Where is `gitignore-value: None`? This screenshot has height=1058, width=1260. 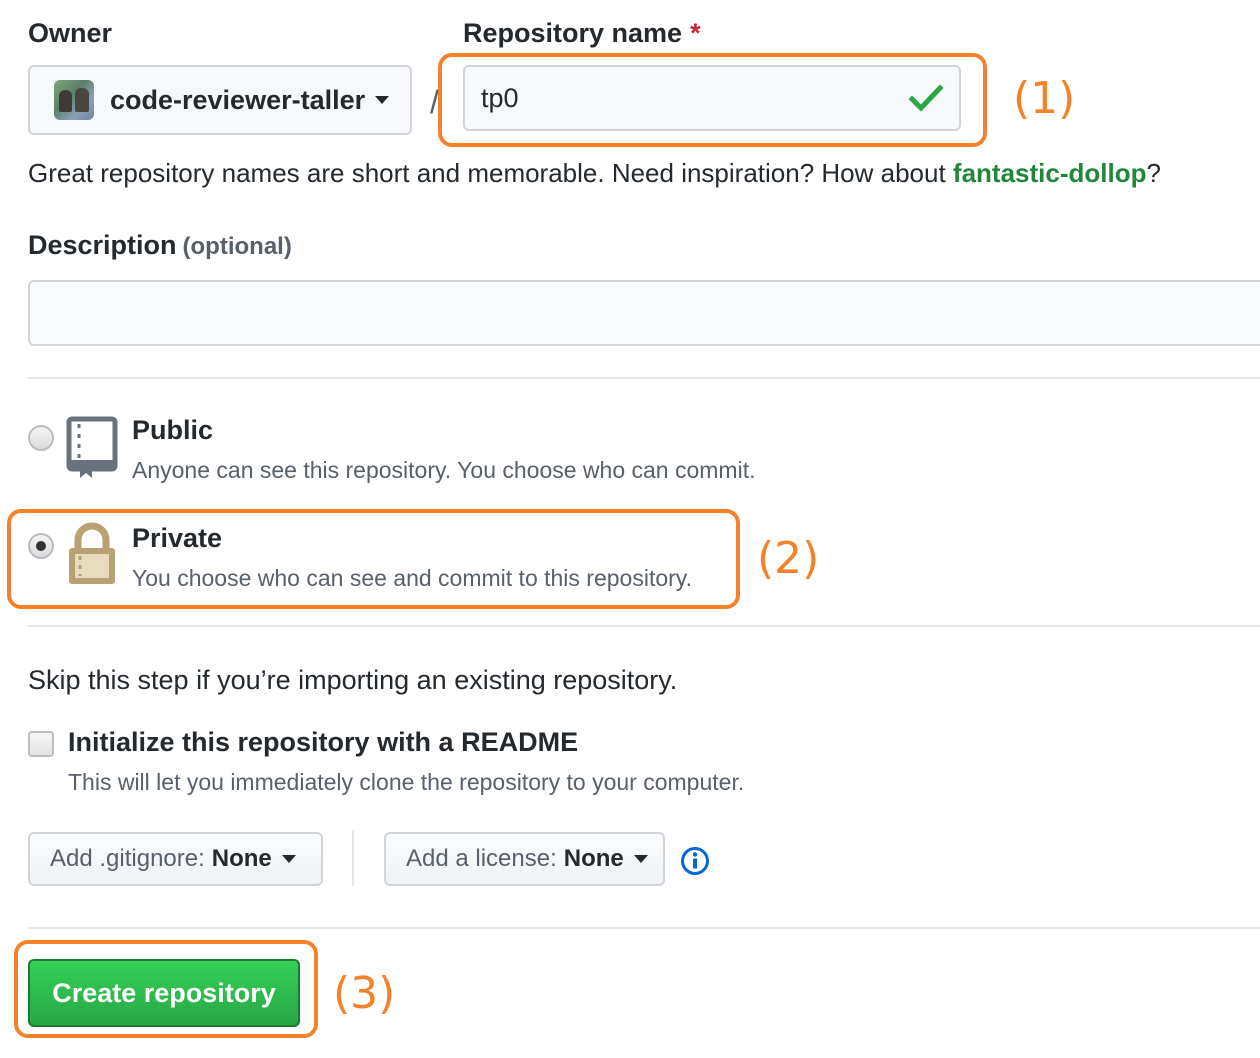 gitignore-value: None is located at coordinates (241, 858).